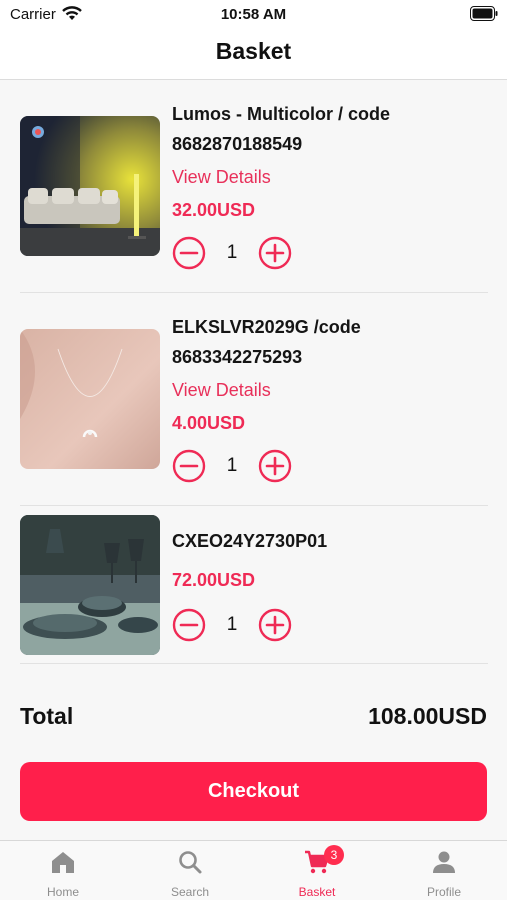 The width and height of the screenshot is (507, 900). What do you see at coordinates (62, 892) in the screenshot?
I see `tab-label: Home` at bounding box center [62, 892].